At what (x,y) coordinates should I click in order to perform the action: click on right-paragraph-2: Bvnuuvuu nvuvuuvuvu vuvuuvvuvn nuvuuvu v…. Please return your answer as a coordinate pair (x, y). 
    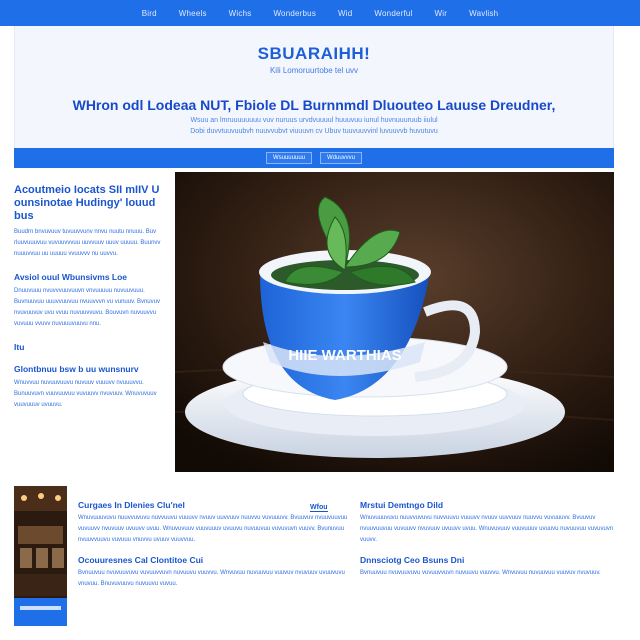
    Looking at the image, I should click on (480, 573).